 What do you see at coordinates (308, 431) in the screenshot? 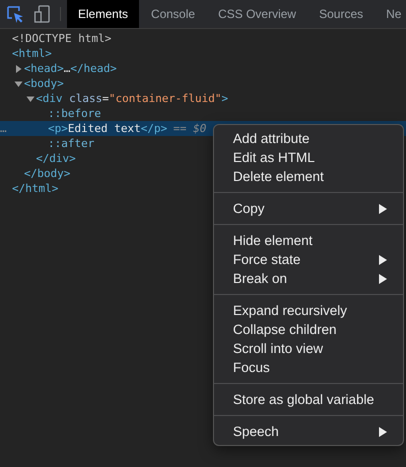
I see `menu-item: Speech` at bounding box center [308, 431].